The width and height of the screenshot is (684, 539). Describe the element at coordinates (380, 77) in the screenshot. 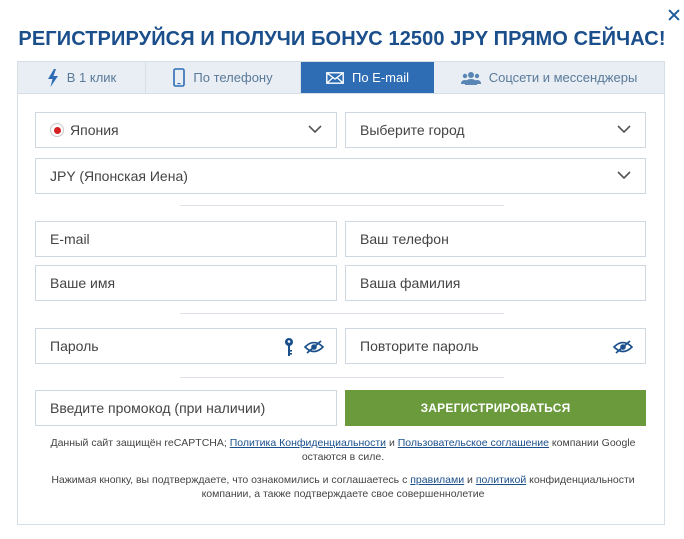

I see `tab-label: По E-mail` at that location.